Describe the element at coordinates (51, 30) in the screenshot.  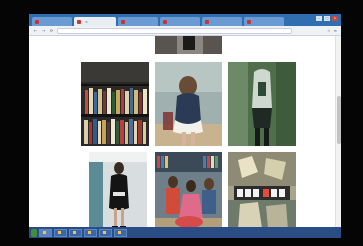
I see `reload-icon: ⟳` at that location.